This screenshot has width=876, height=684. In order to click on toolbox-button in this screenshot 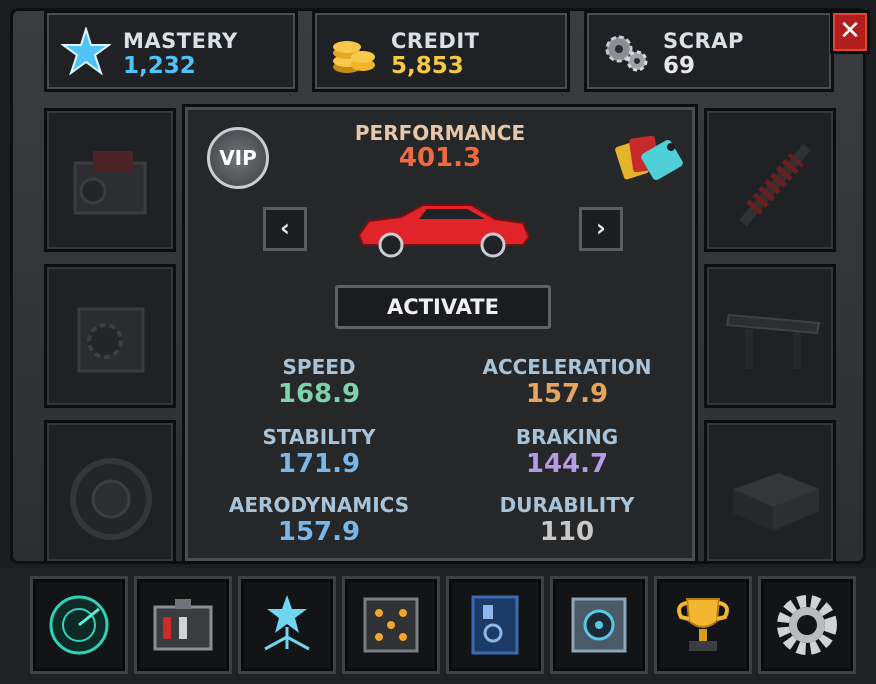, I will do `click(183, 625)`.